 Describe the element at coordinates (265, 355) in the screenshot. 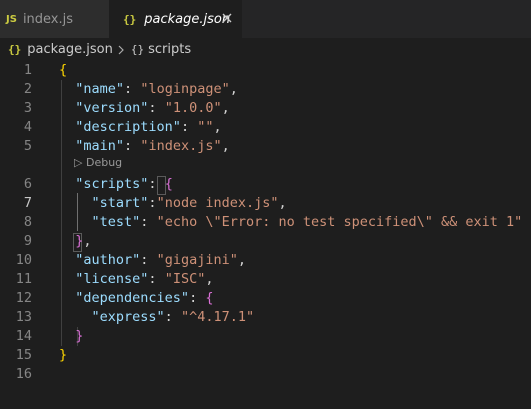

I see `code-line: 15}` at that location.